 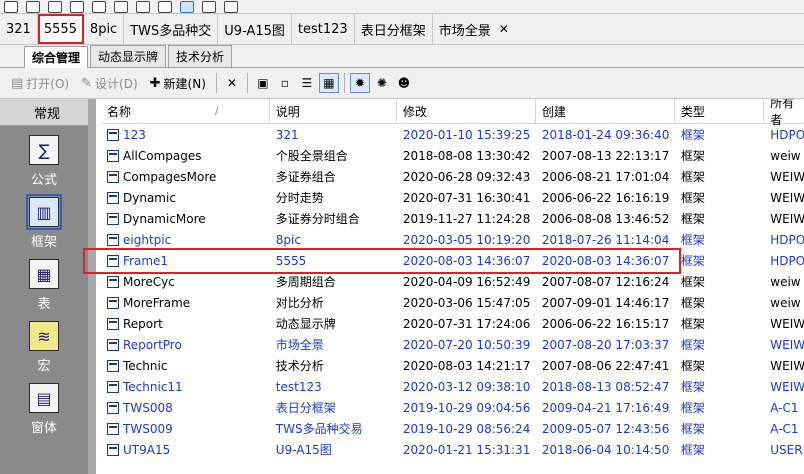 What do you see at coordinates (44, 336) in the screenshot?
I see `macro-icon: ≋` at bounding box center [44, 336].